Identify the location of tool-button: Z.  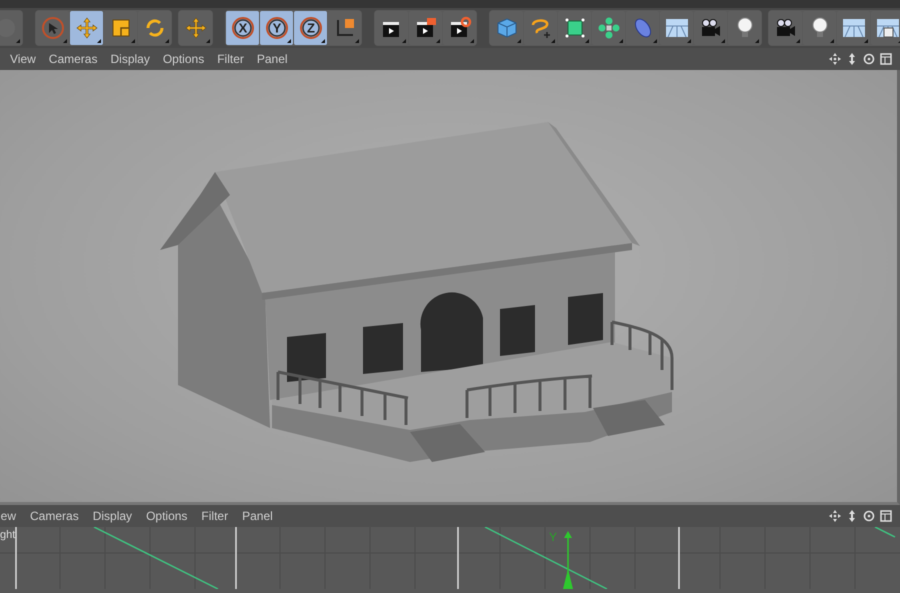
(310, 28).